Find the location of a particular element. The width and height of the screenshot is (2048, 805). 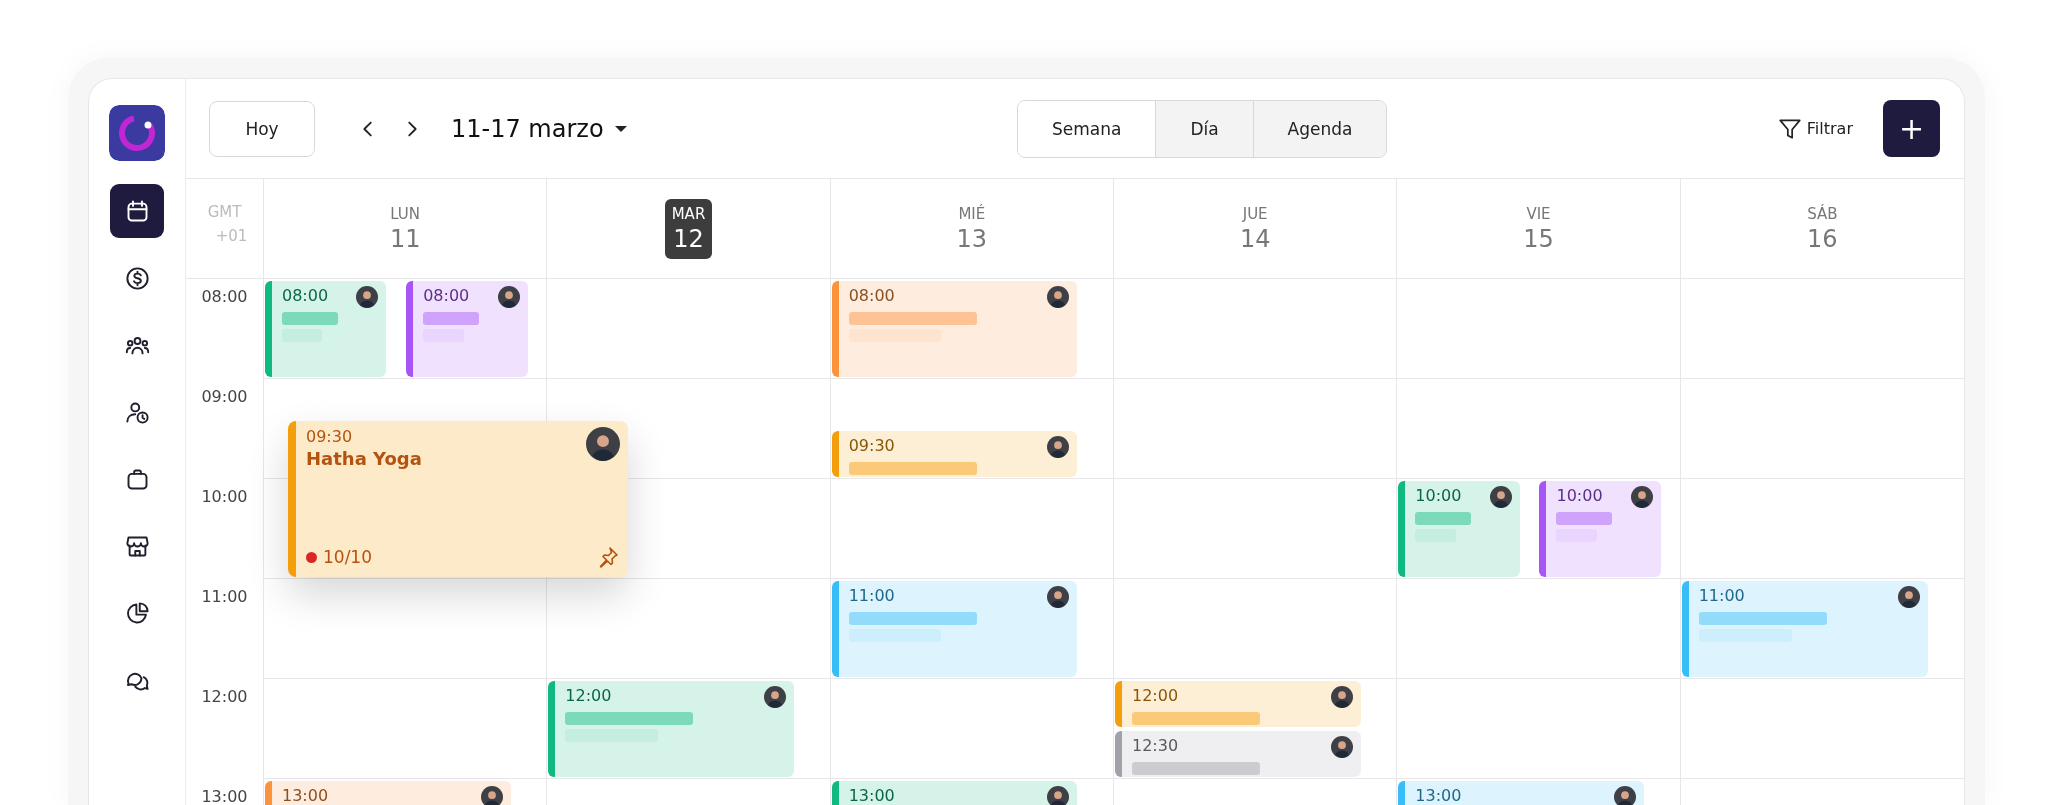

view-tab: Agenda is located at coordinates (1319, 128).